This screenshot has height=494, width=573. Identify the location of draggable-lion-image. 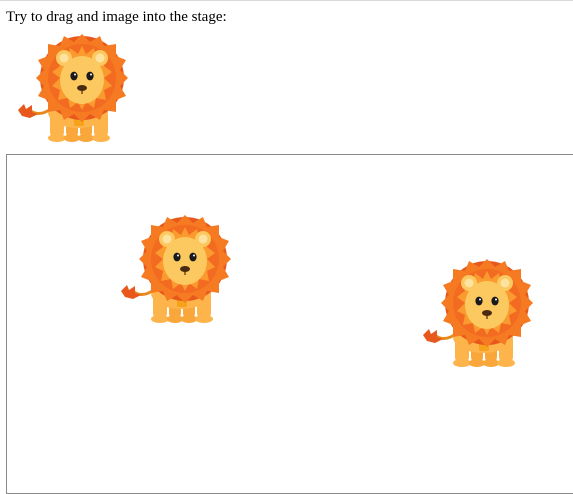
(71, 87).